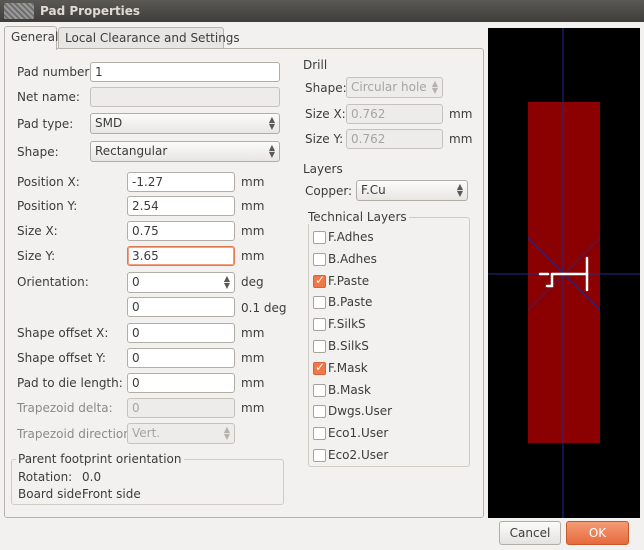 The width and height of the screenshot is (644, 550). I want to click on orientation-unit: deg, so click(252, 282).